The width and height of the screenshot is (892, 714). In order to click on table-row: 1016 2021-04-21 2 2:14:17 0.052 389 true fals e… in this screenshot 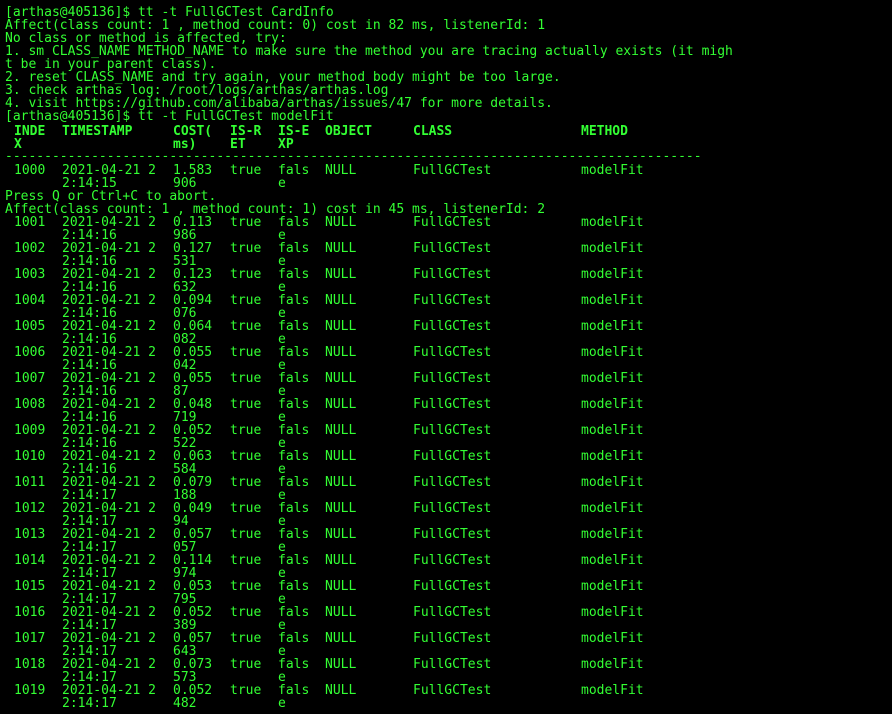, I will do `click(446, 619)`.